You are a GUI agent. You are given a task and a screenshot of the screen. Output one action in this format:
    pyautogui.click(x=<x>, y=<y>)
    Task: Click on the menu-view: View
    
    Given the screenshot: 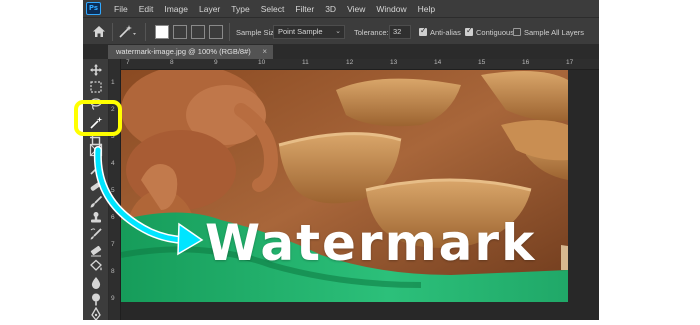 What is the action you would take?
    pyautogui.click(x=356, y=9)
    